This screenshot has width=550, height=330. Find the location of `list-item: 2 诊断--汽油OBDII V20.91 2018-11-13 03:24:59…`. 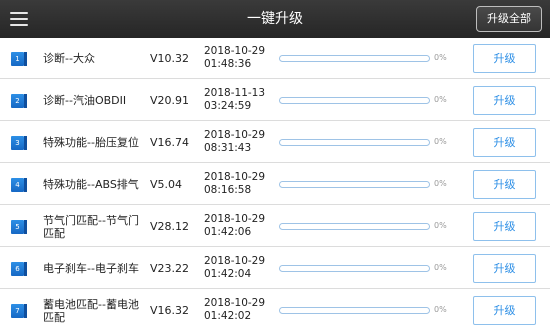

list-item: 2 诊断--汽油OBDII V20.91 2018-11-13 03:24:59… is located at coordinates (275, 100).